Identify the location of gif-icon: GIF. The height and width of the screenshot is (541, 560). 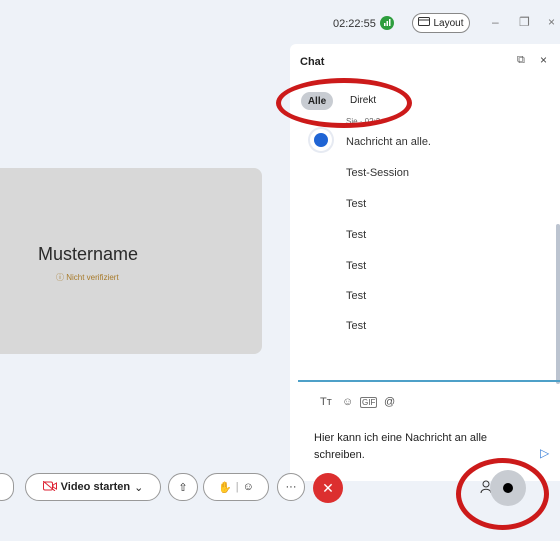
(369, 402).